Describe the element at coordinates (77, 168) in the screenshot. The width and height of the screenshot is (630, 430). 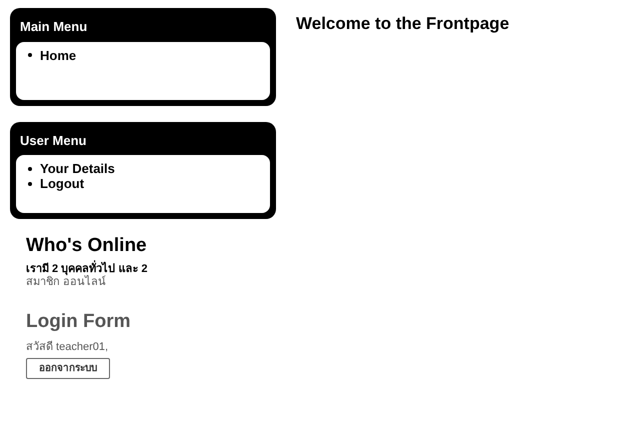
I see `menu-link: Your Details` at that location.